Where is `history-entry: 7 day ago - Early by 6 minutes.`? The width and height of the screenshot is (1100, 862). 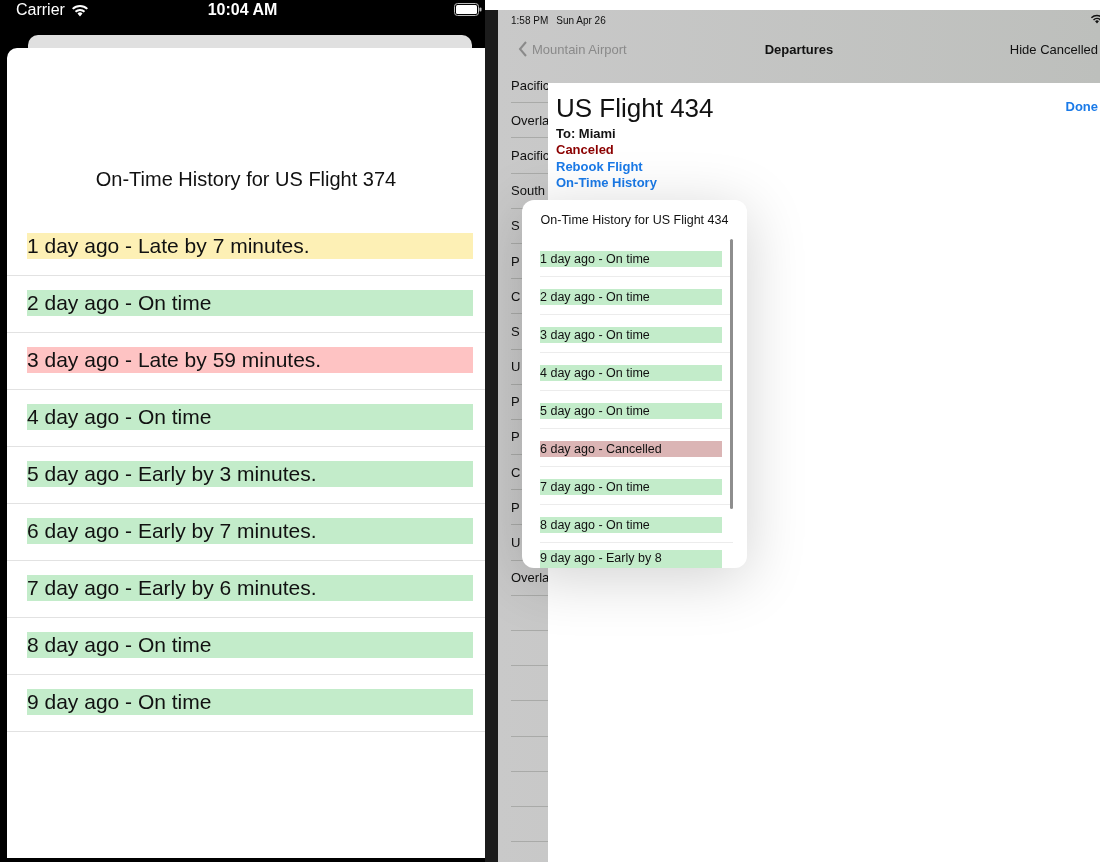 history-entry: 7 day ago - Early by 6 minutes. is located at coordinates (250, 588).